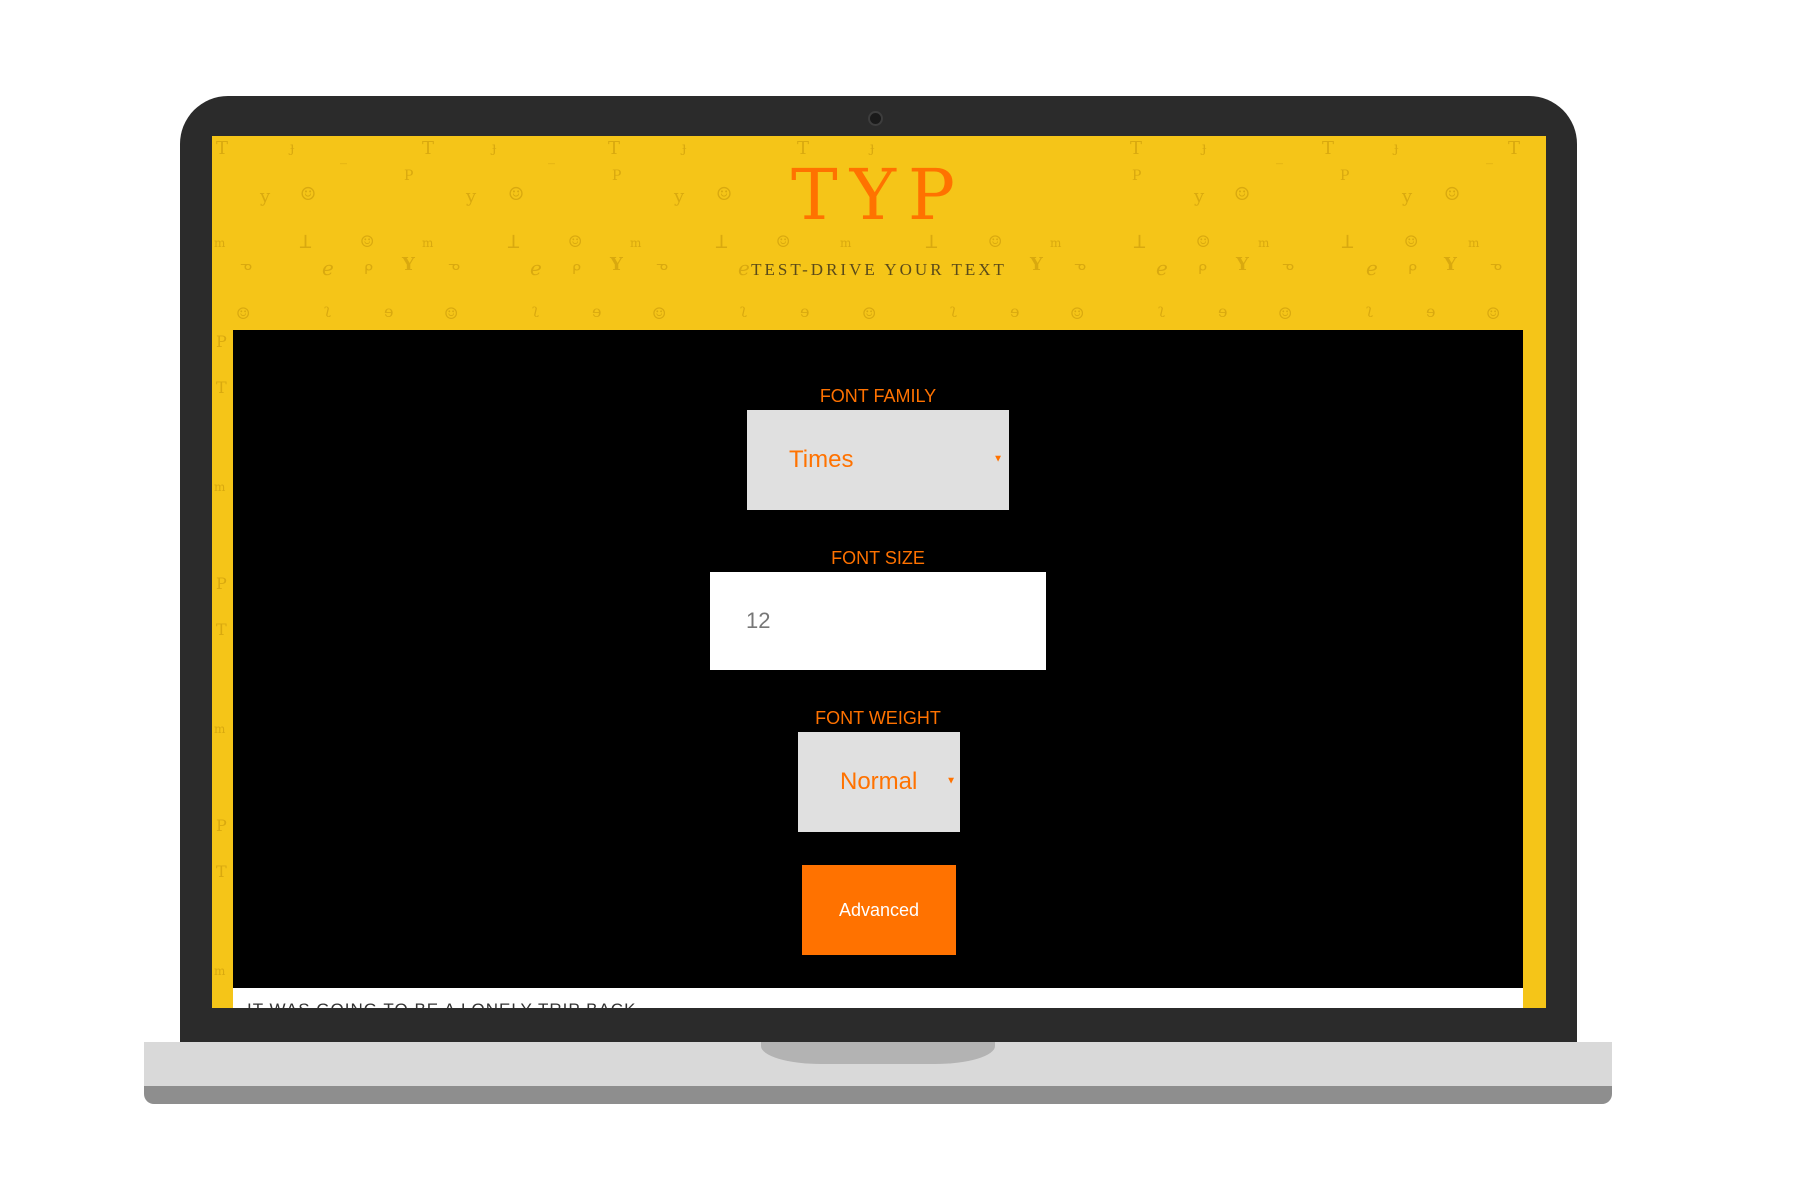 The width and height of the screenshot is (1800, 1200). Describe the element at coordinates (879, 269) in the screenshot. I see `app-tagline: TEST-DRIVE YOUR TEXT` at that location.